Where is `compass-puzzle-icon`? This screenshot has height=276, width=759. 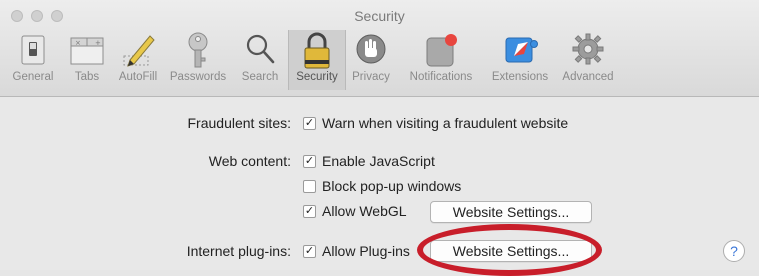
compass-puzzle-icon is located at coordinates (520, 51).